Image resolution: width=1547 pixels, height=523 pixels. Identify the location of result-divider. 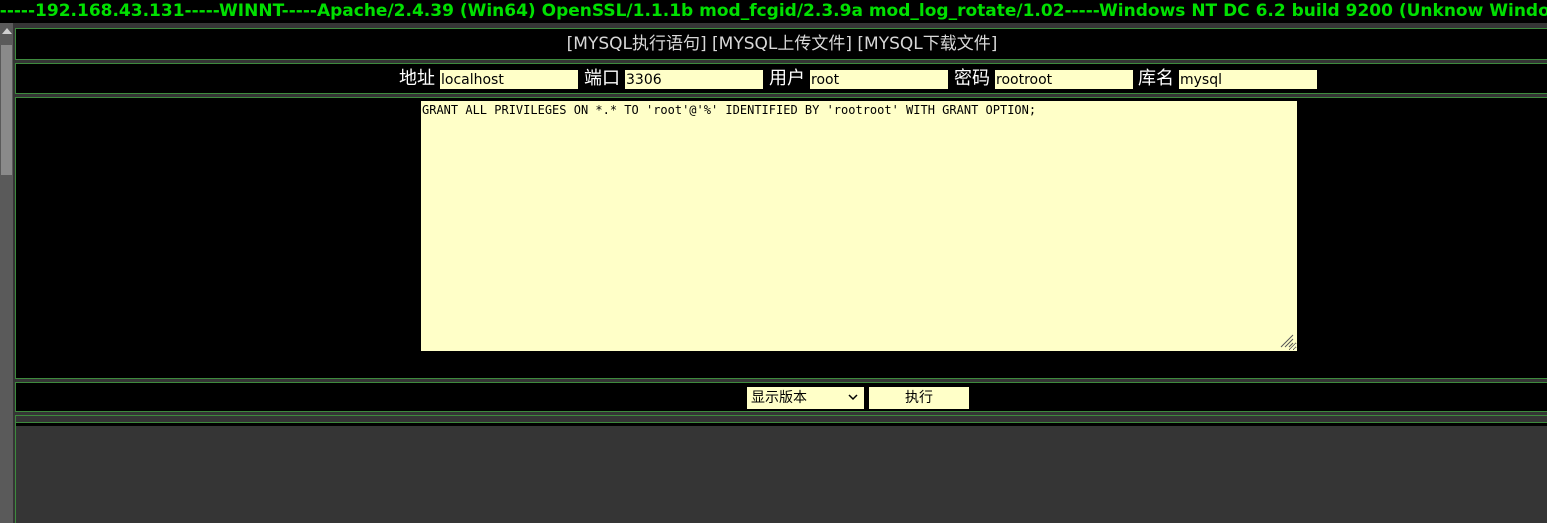
(781, 424).